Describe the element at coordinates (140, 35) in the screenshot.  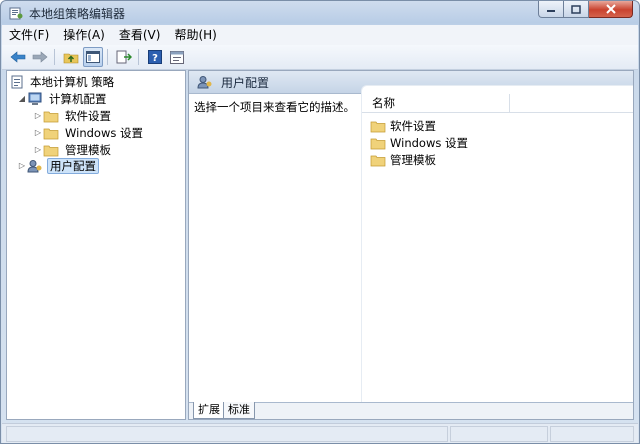
I see `menu-view: 查看(V)` at that location.